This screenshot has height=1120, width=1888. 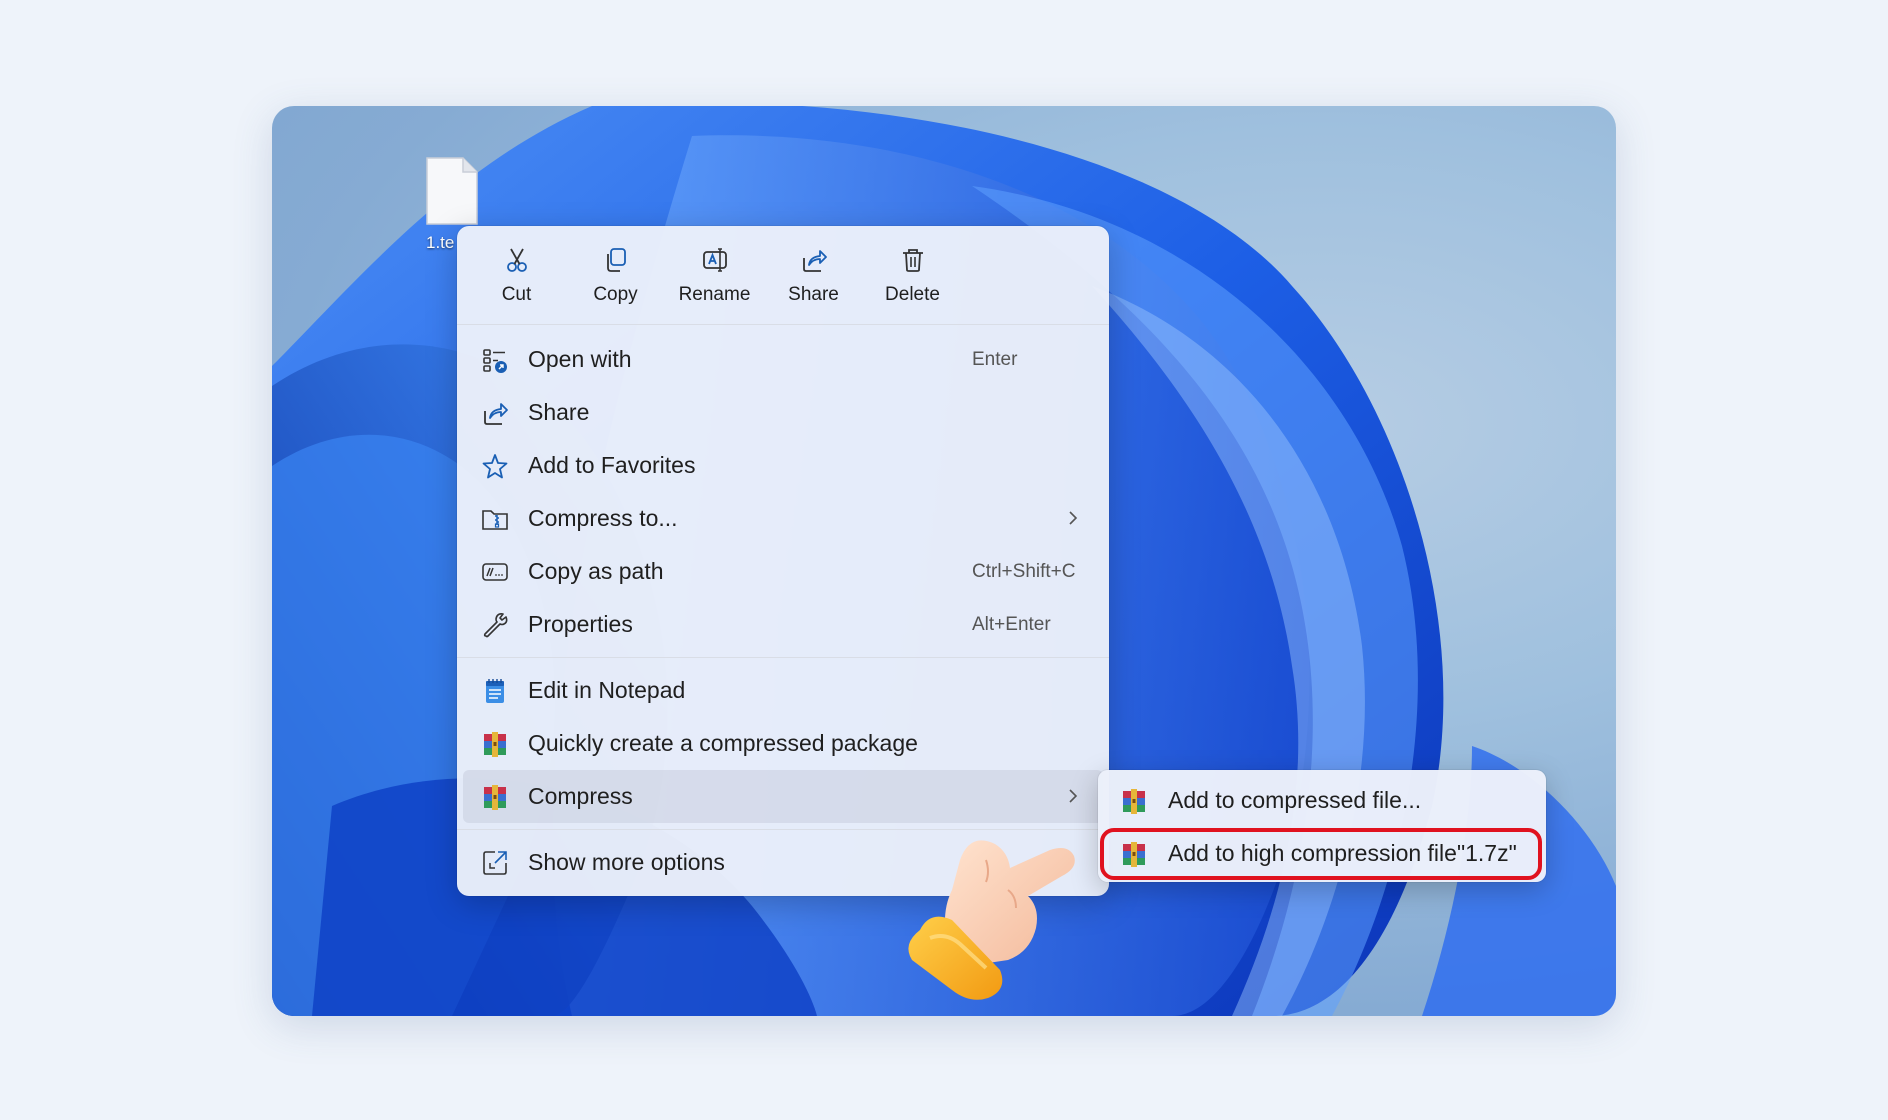 What do you see at coordinates (559, 412) in the screenshot?
I see `share-menu-label: Share` at bounding box center [559, 412].